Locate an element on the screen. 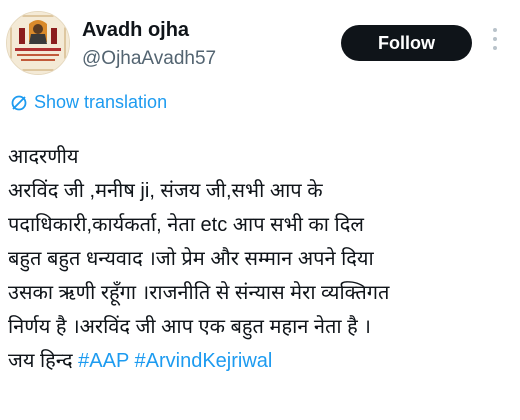  show-translation-label: Show translation is located at coordinates (101, 102).